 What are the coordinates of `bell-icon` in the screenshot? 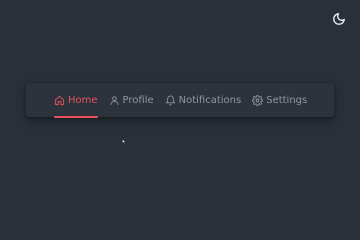 It's located at (170, 100).